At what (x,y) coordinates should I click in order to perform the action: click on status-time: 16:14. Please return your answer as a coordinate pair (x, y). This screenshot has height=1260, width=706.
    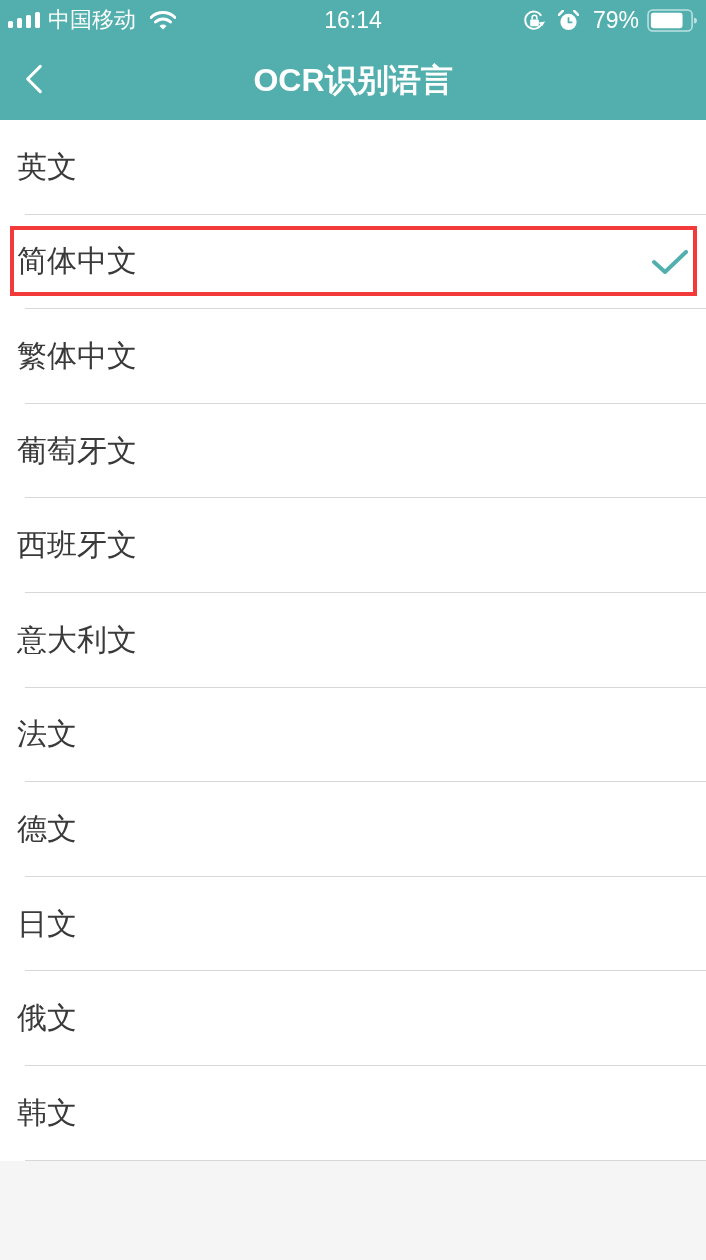
    Looking at the image, I should click on (353, 20).